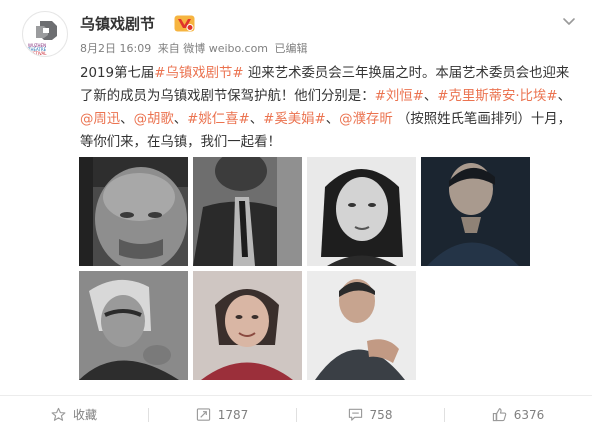 The image size is (592, 433). What do you see at coordinates (294, 119) in the screenshot?
I see `topic-link-xi-meijuan: #奚美娟#` at bounding box center [294, 119].